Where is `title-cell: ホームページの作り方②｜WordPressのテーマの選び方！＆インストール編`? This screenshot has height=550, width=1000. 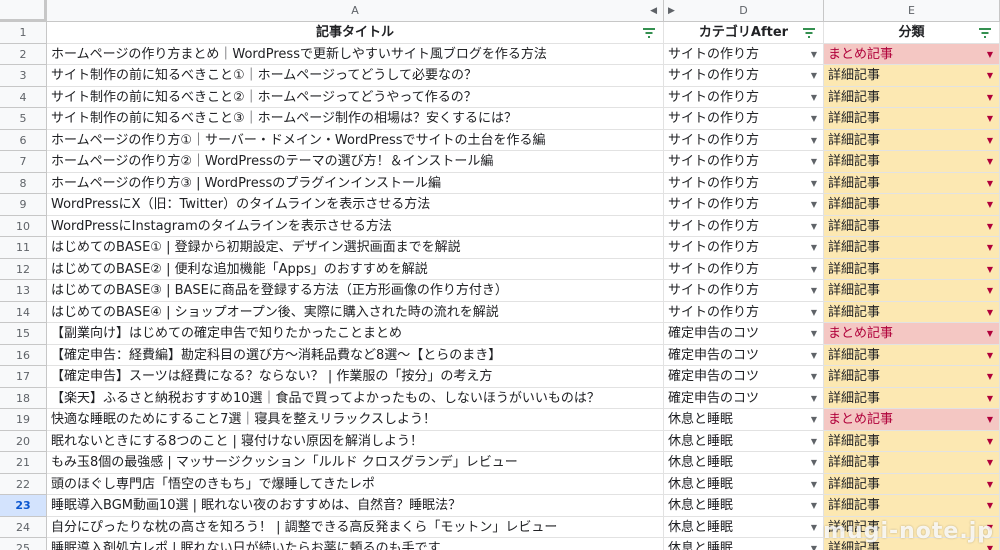
title-cell: ホームページの作り方②｜WordPressのテーマの選び方！＆インストール編 is located at coordinates (355, 162).